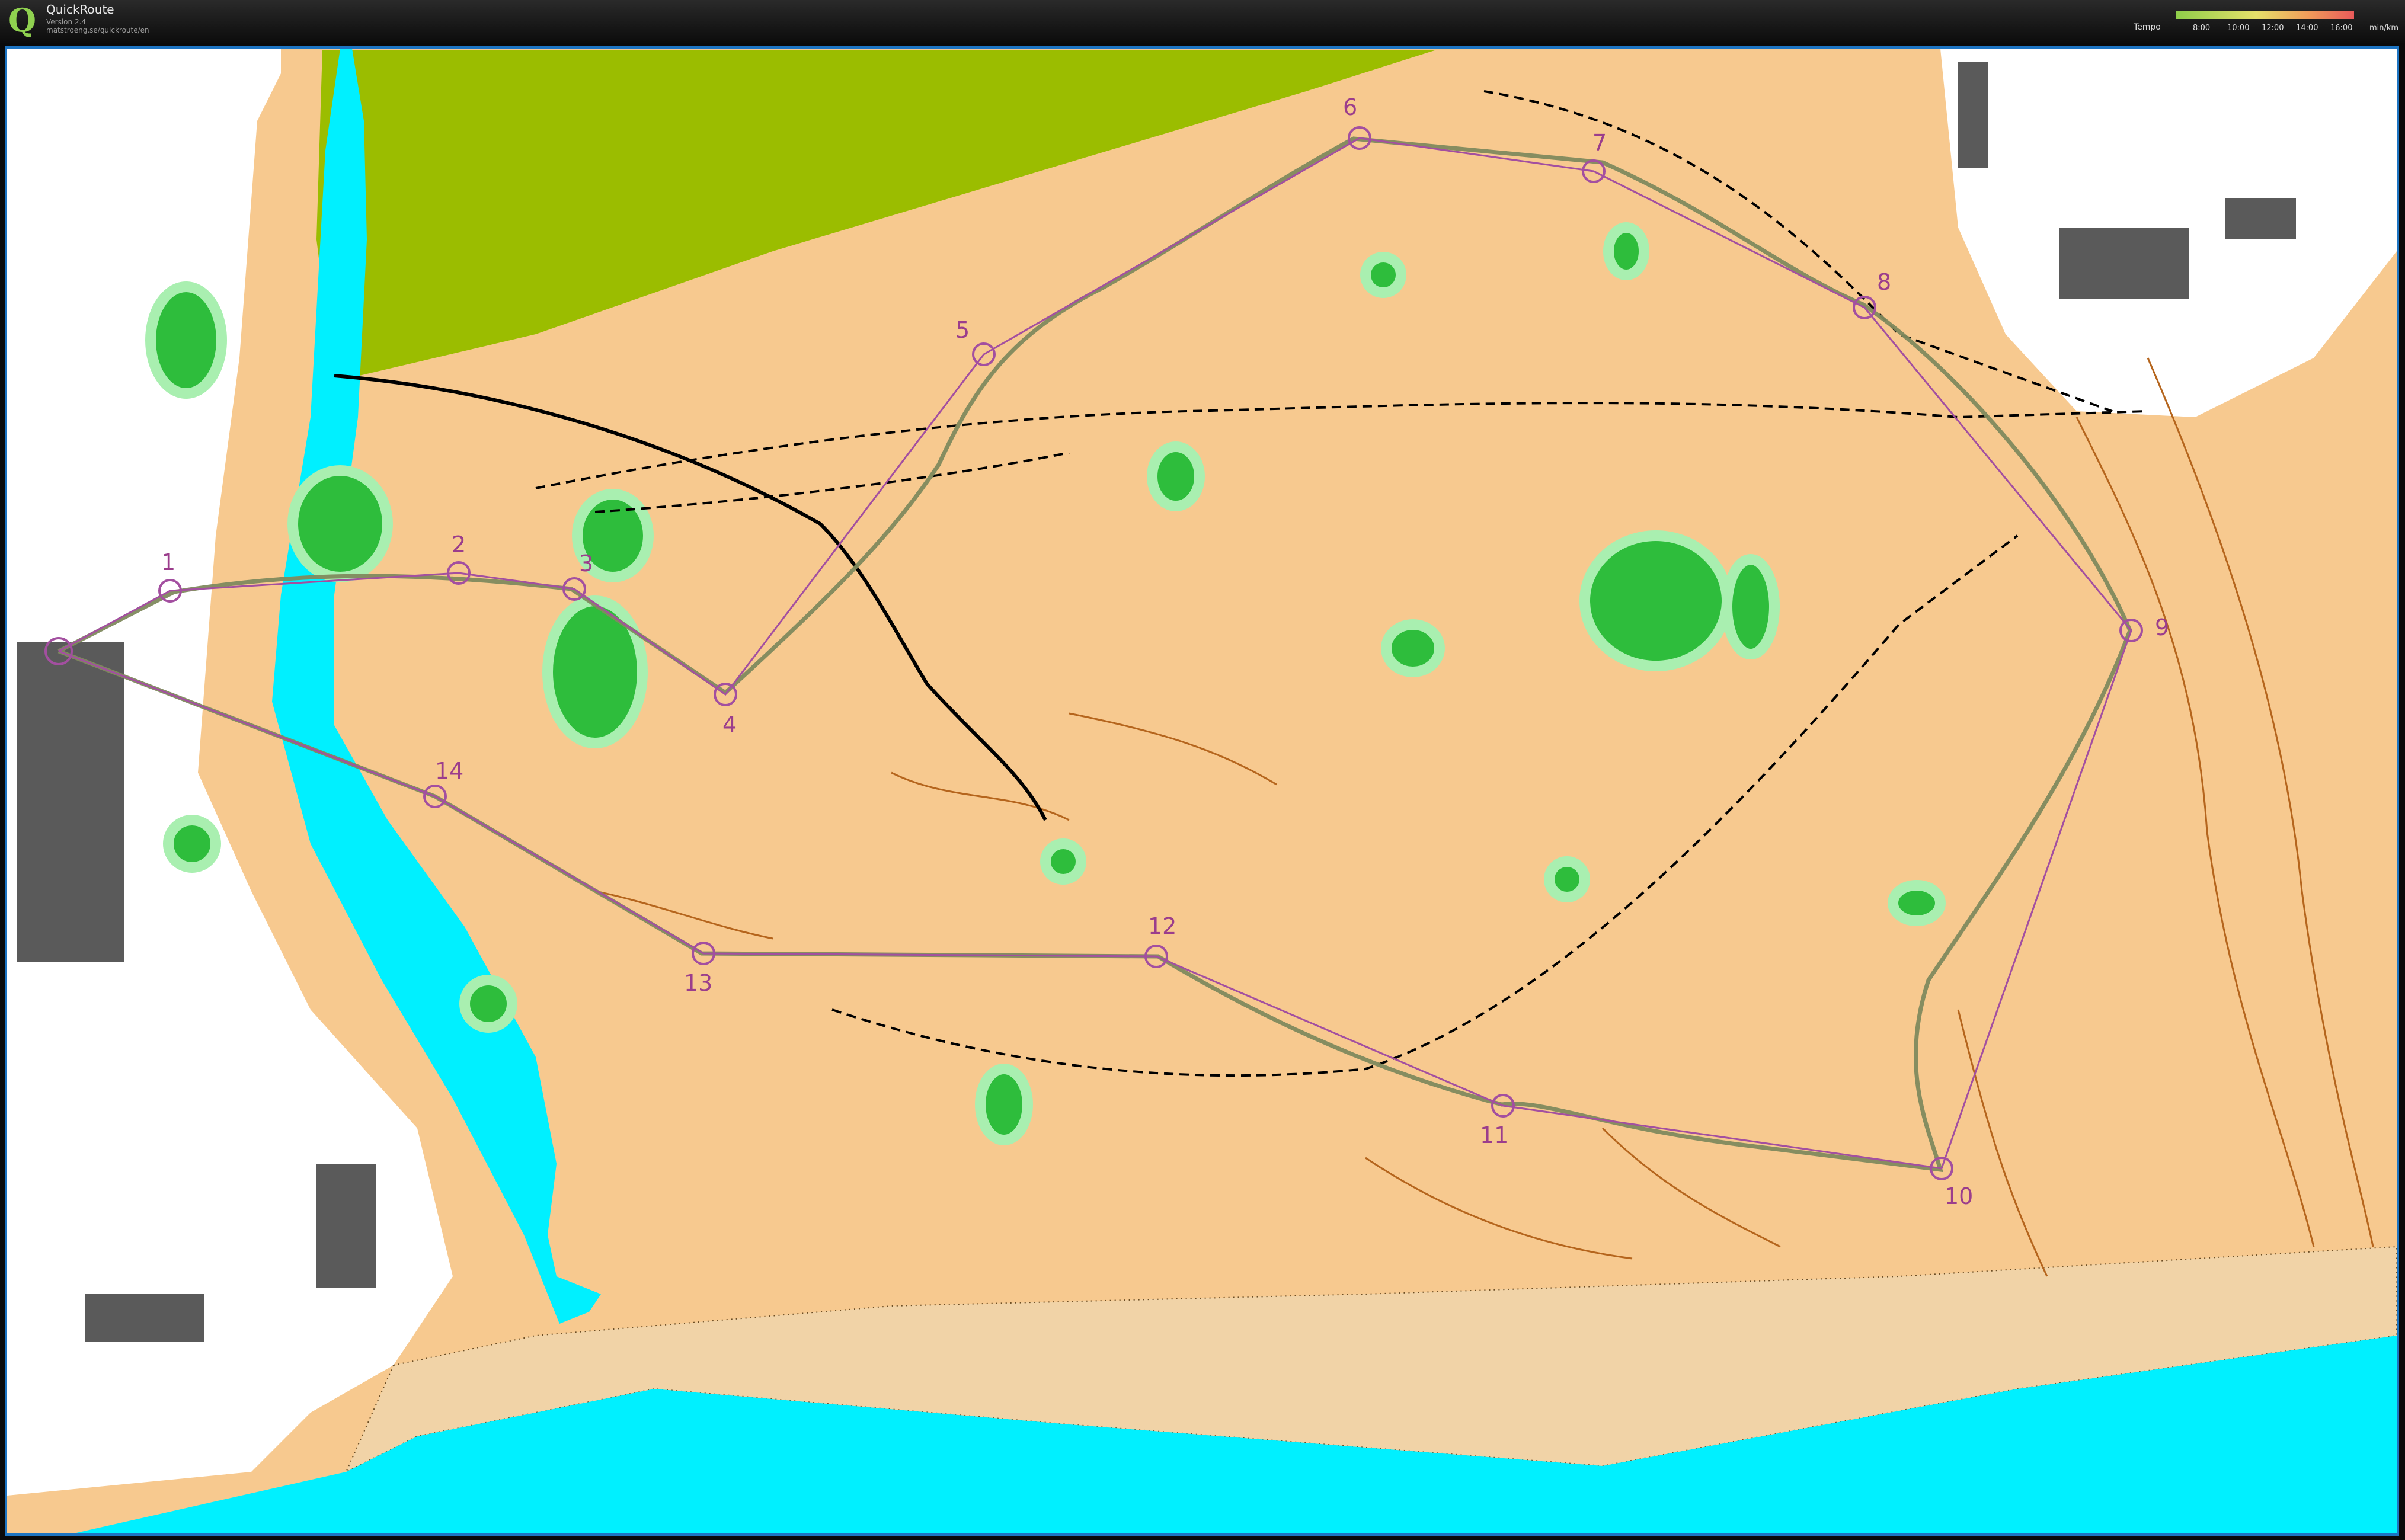 This screenshot has width=2405, height=1540. Describe the element at coordinates (80, 9) in the screenshot. I see `app-name: QuickRoute` at that location.